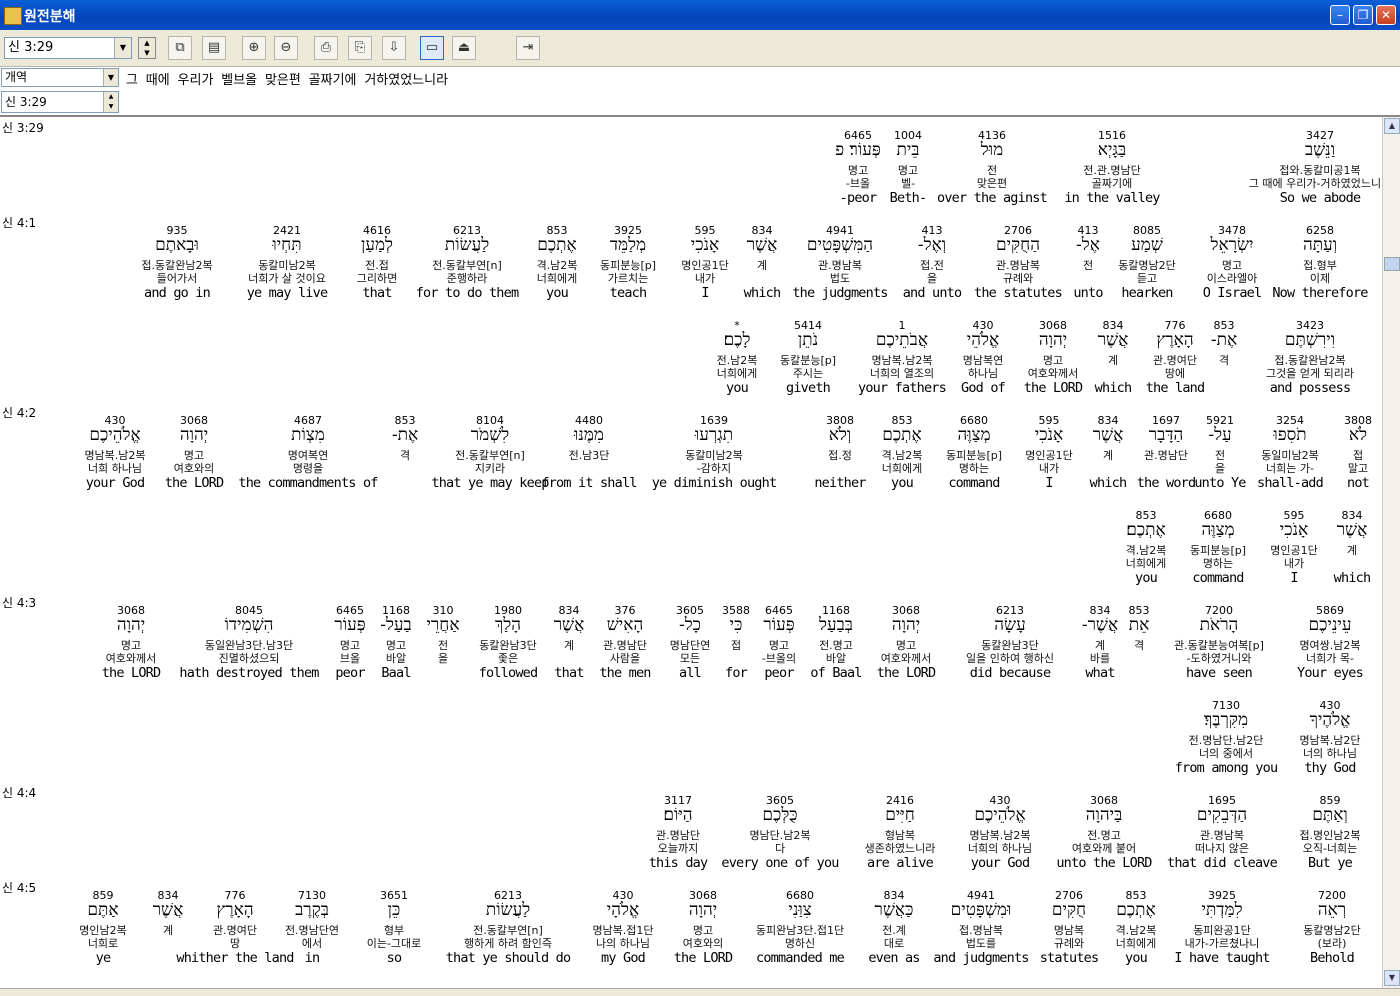  What do you see at coordinates (1226, 720) in the screenshot?
I see `hebrew-word: מִקִּרְבֶּךָ׃` at bounding box center [1226, 720].